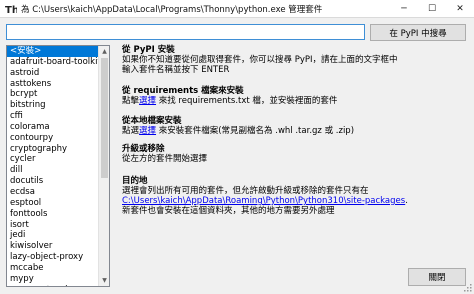  I want to click on text-prefix: 點擊, so click(131, 101).